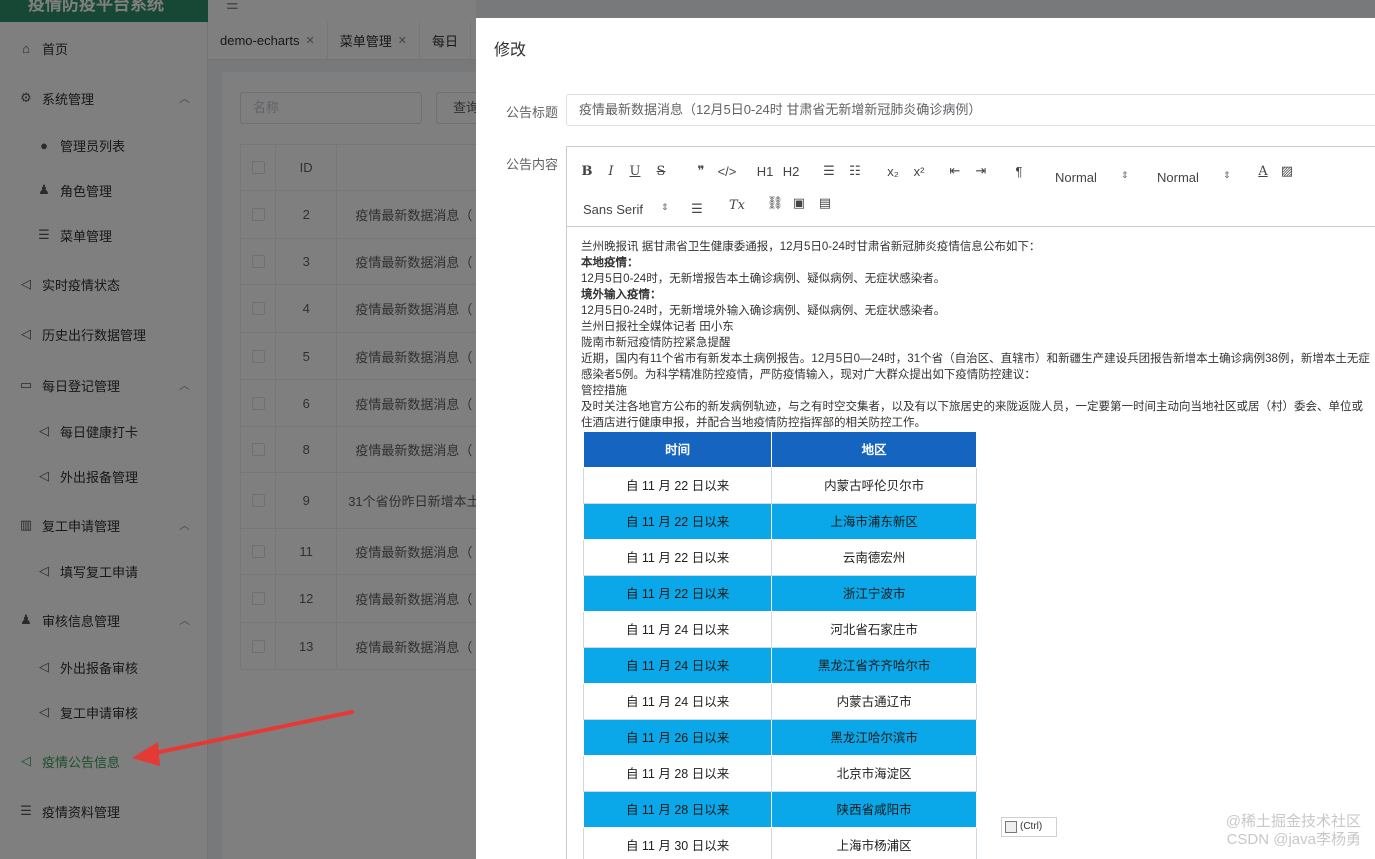 The width and height of the screenshot is (1375, 859). Describe the element at coordinates (1019, 171) in the screenshot. I see `text-direction-button: ¶` at that location.